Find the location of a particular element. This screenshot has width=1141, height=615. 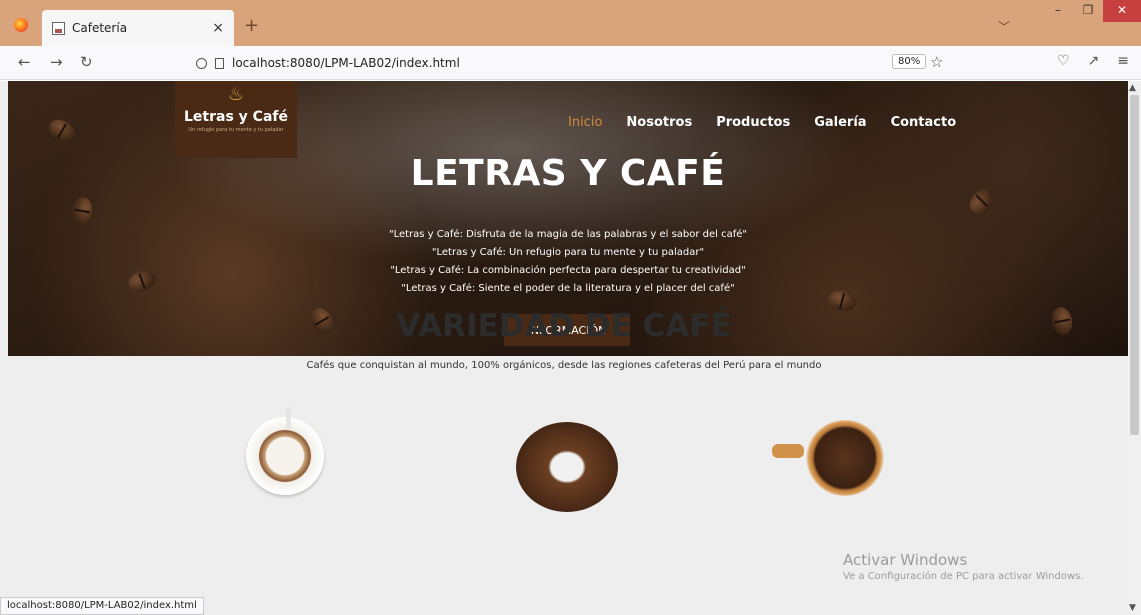

logo-name: Letras y Café is located at coordinates (236, 117).